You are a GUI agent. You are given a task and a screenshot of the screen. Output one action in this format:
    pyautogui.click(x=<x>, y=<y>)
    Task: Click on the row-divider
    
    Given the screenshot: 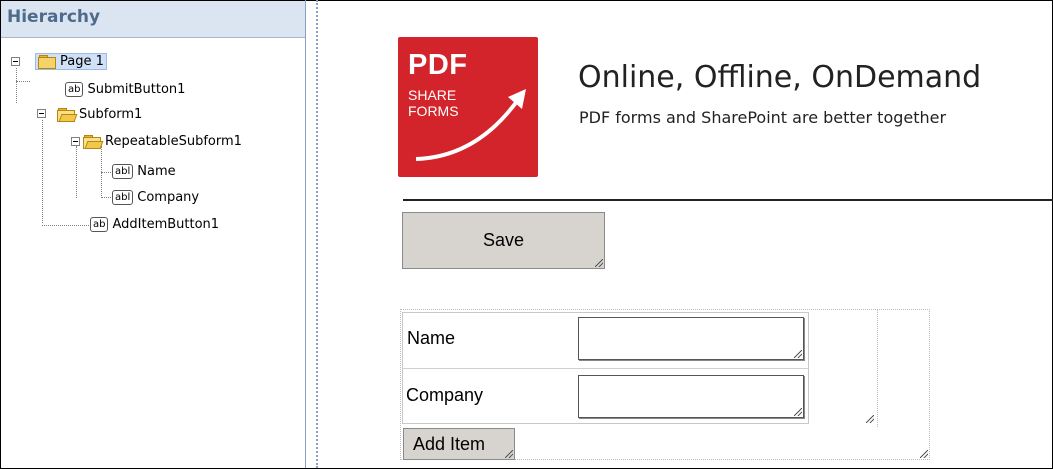 What is the action you would take?
    pyautogui.click(x=605, y=368)
    